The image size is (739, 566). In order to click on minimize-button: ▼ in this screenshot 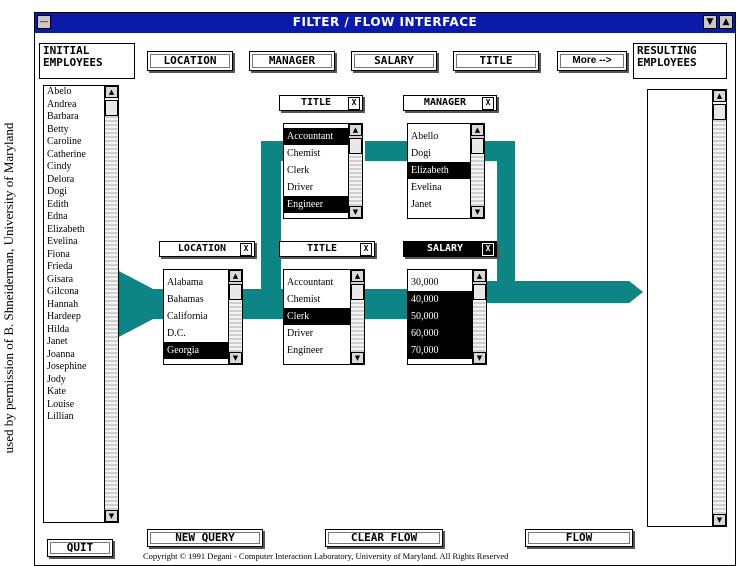, I will do `click(710, 22)`.